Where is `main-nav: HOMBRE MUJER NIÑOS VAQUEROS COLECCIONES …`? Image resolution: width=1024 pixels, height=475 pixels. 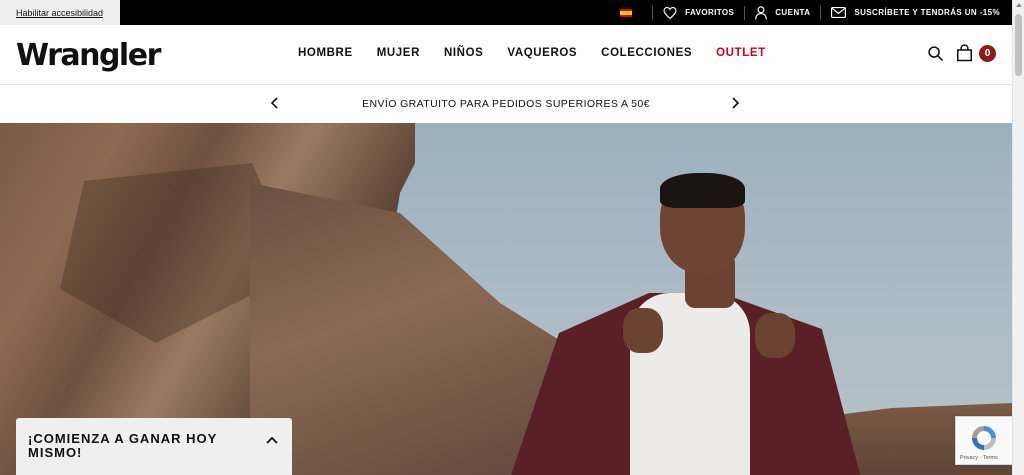 main-nav: HOMBRE MUJER NIÑOS VAQUEROS COLECCIONES … is located at coordinates (532, 53).